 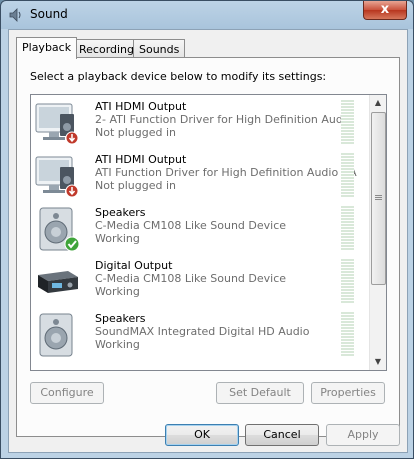 What do you see at coordinates (260, 393) in the screenshot?
I see `set-default-button: Set Default` at bounding box center [260, 393].